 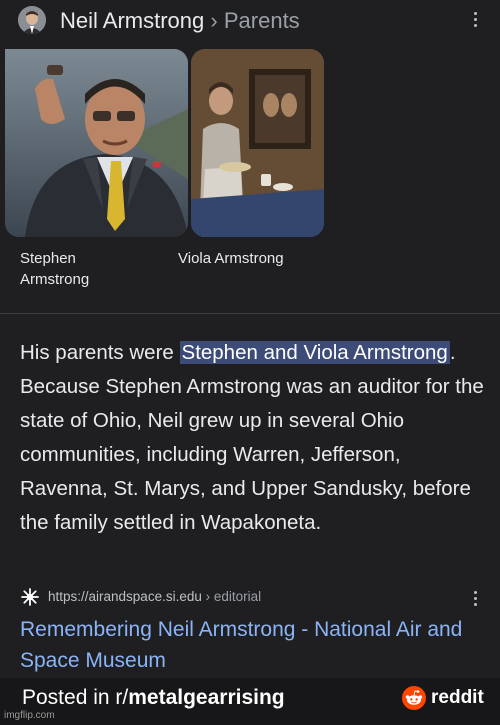 I want to click on more-options-icon, so click(x=475, y=22).